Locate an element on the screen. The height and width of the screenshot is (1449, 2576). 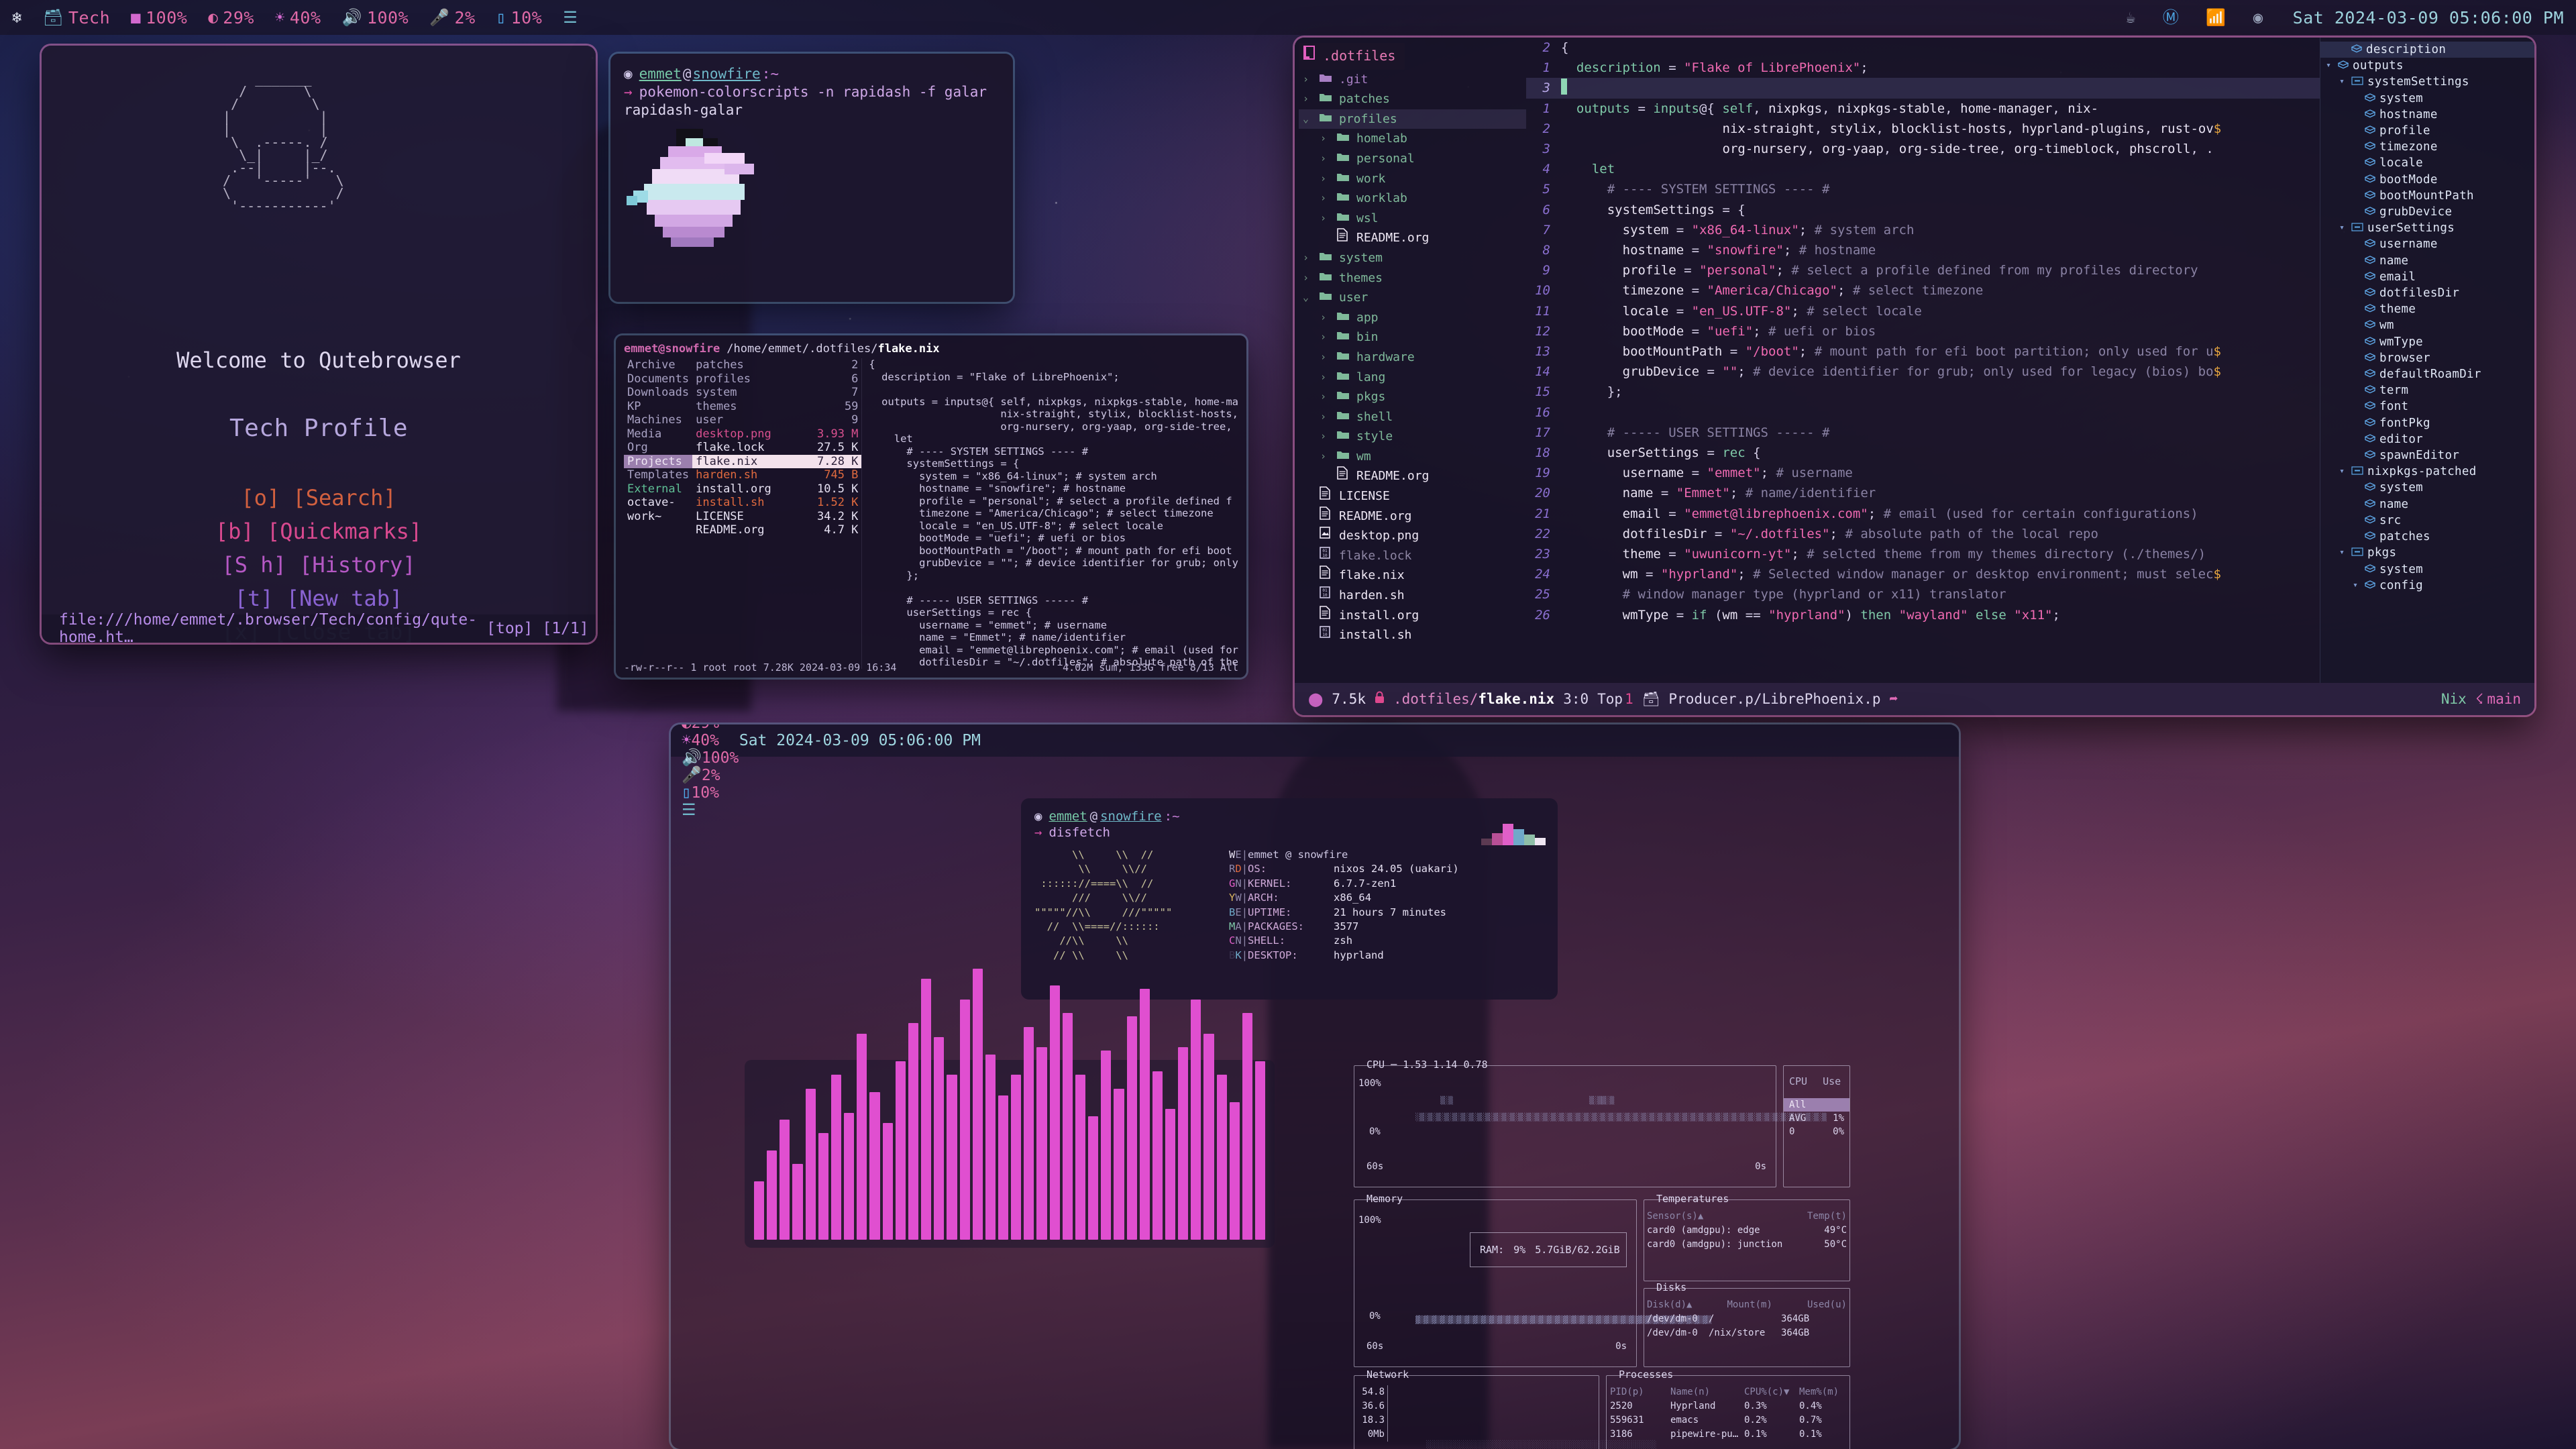
ranger-parent-item: Projects is located at coordinates (658, 461).